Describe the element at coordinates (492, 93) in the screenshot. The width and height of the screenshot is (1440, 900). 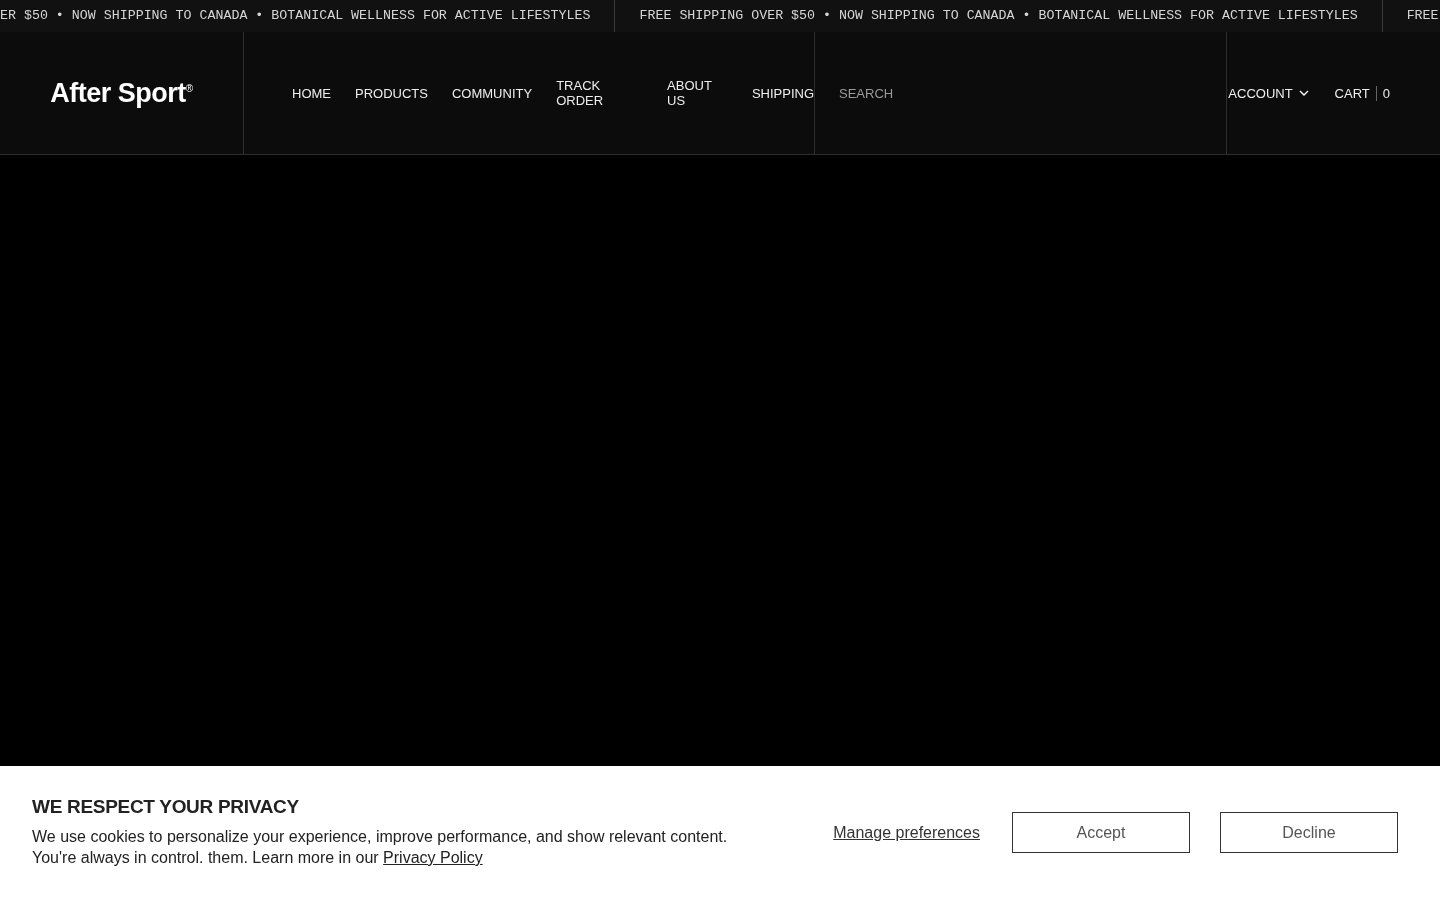
I see `nav-link: COMMUNITY` at that location.